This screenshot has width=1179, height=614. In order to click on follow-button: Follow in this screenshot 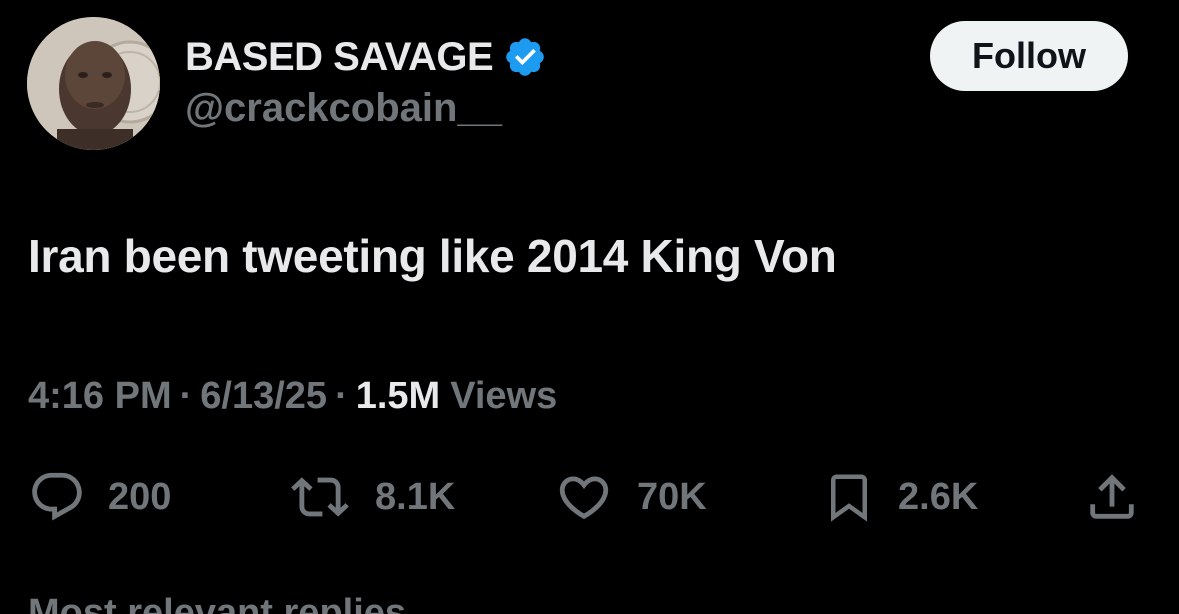, I will do `click(1029, 56)`.